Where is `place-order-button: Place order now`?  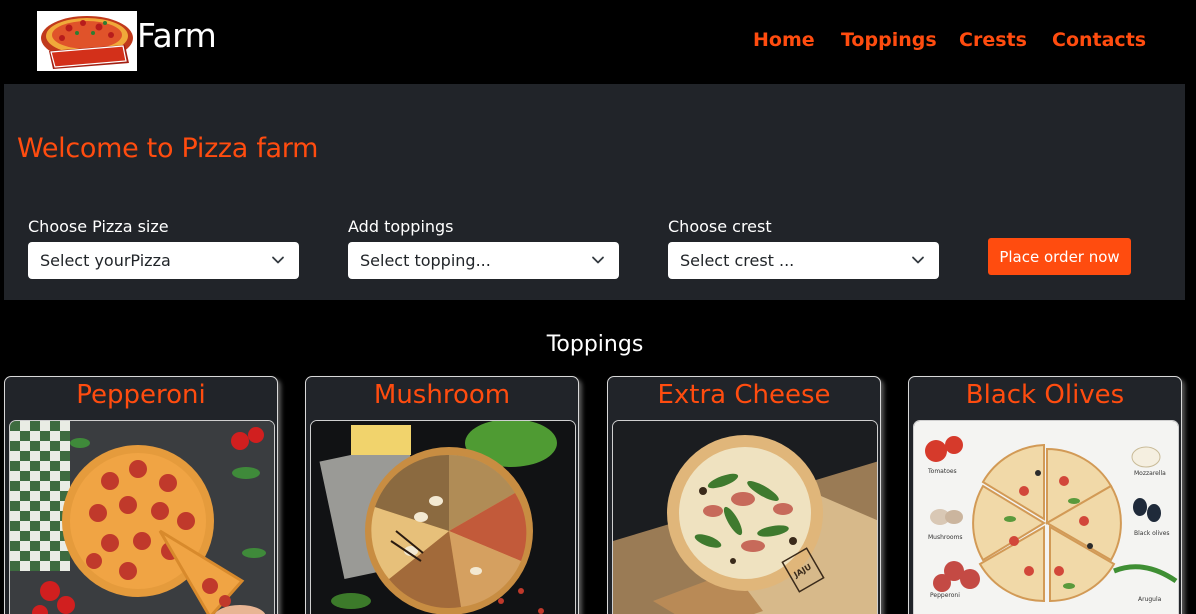 place-order-button: Place order now is located at coordinates (1059, 256).